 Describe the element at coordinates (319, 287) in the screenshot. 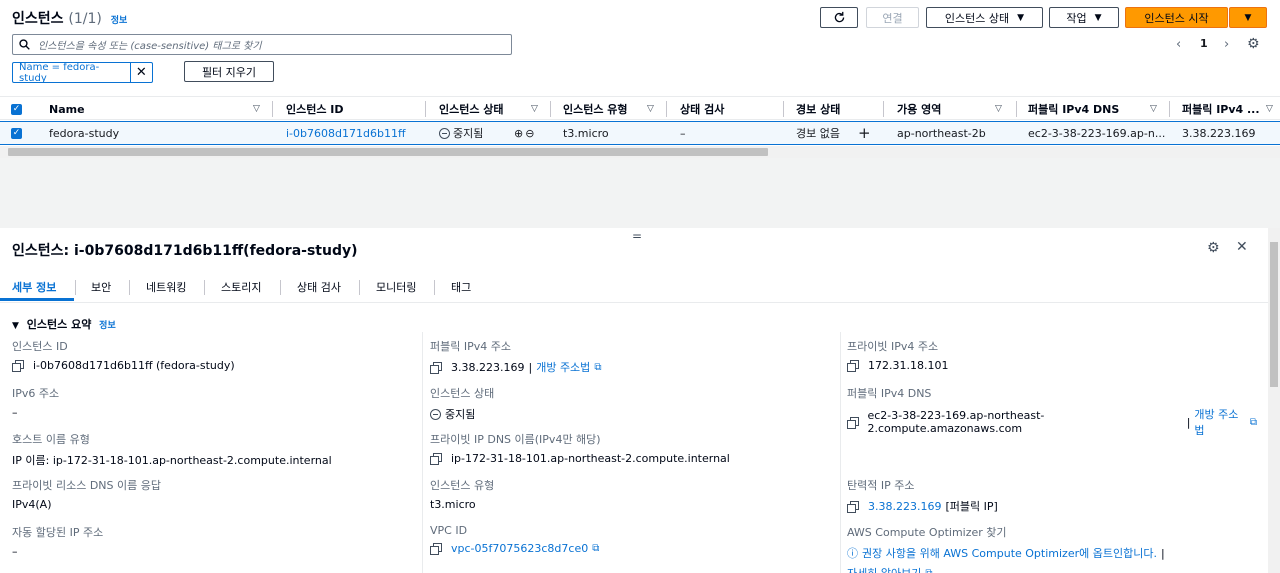

I see `tab-status-checks: 상태 검사` at that location.